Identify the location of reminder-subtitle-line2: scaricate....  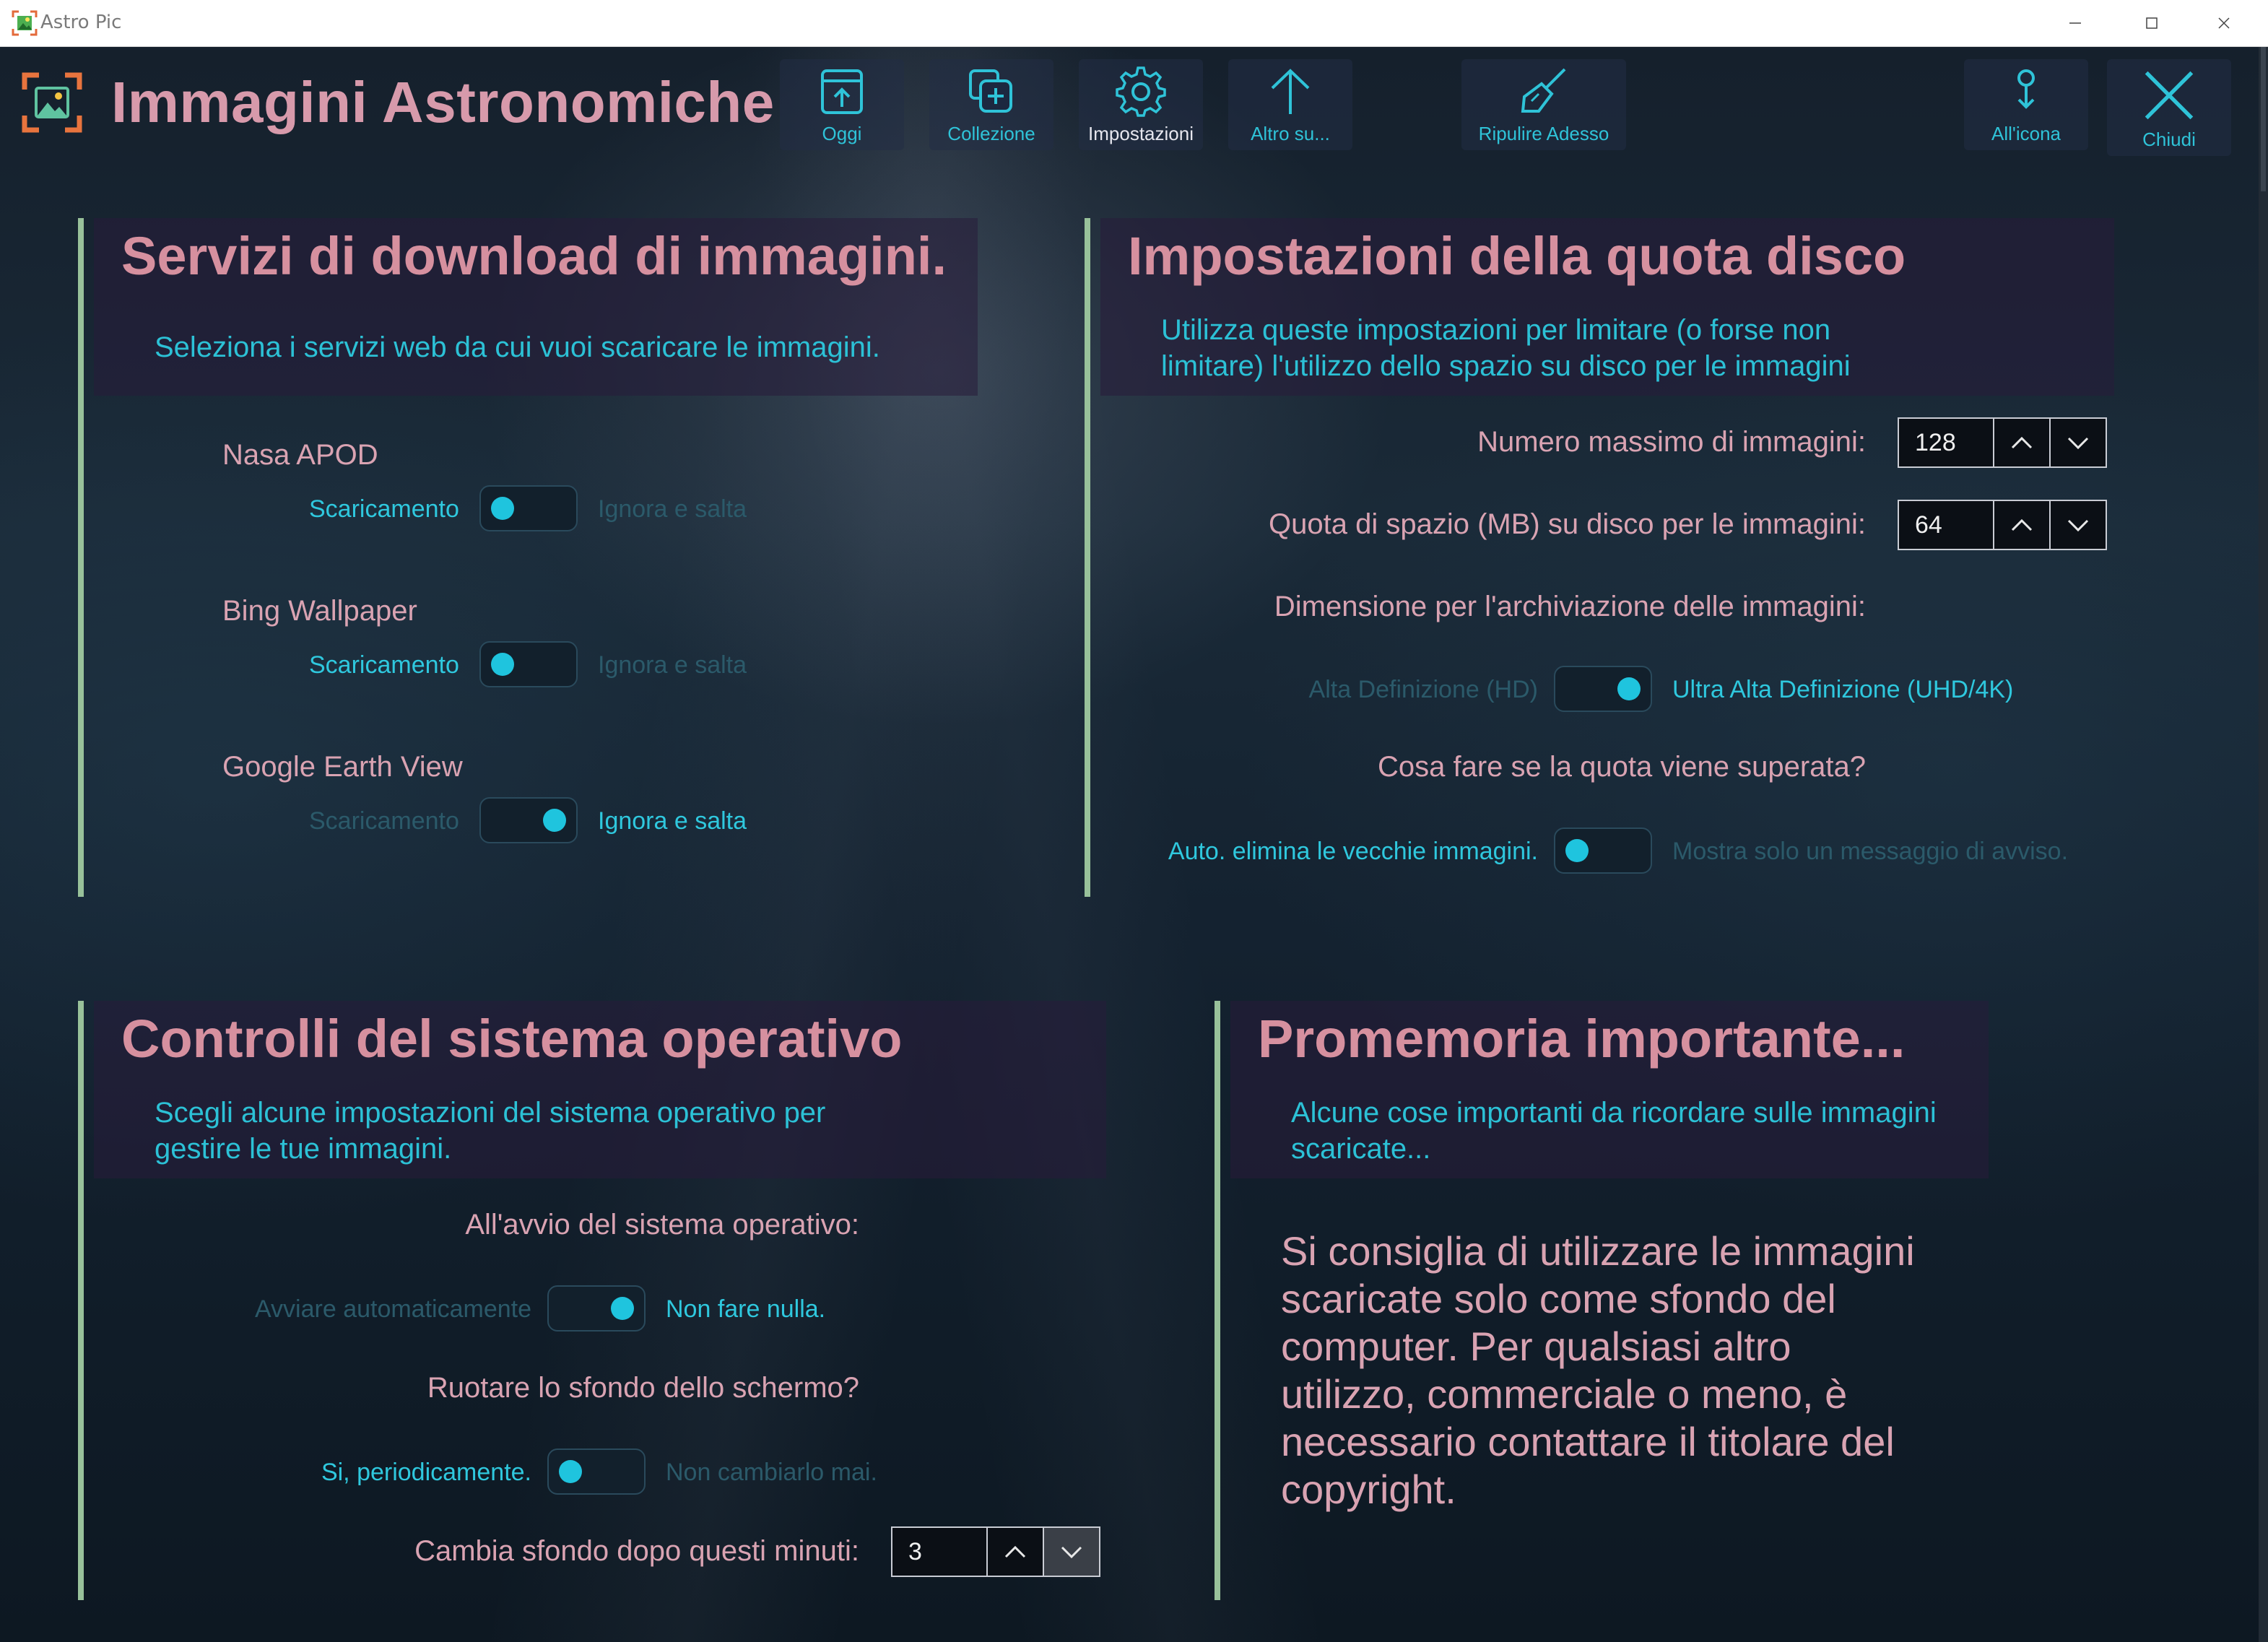
(1361, 1149).